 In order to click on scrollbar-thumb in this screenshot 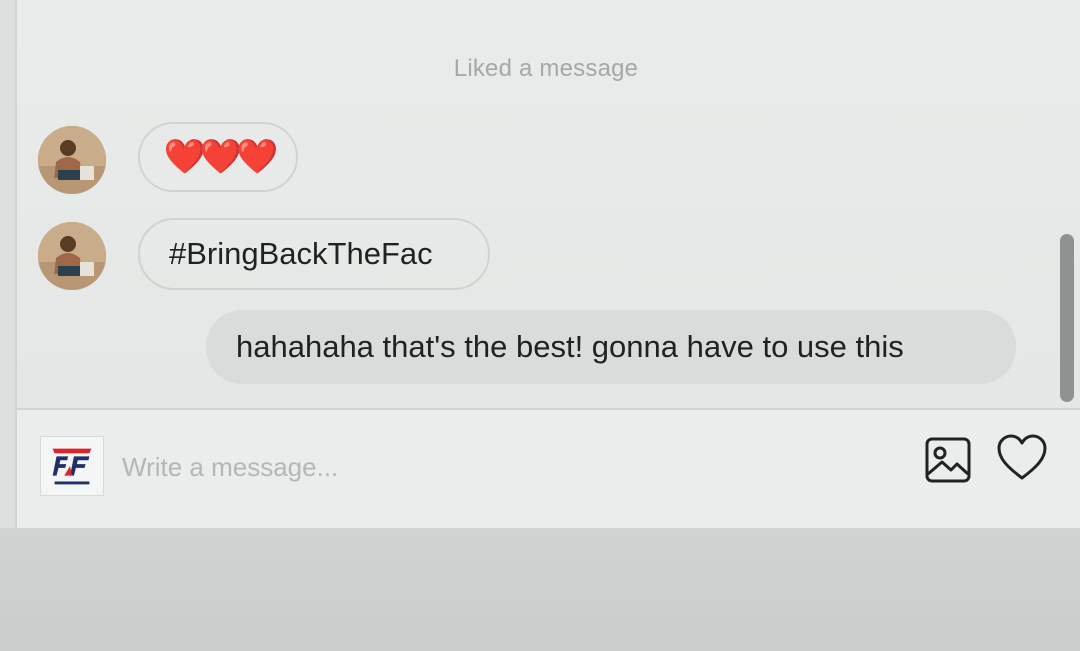, I will do `click(1067, 318)`.